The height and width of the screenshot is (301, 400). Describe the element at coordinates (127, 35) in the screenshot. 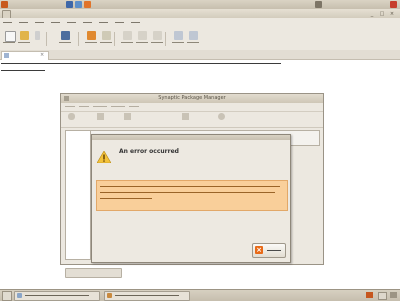

I see `cut-icon` at that location.